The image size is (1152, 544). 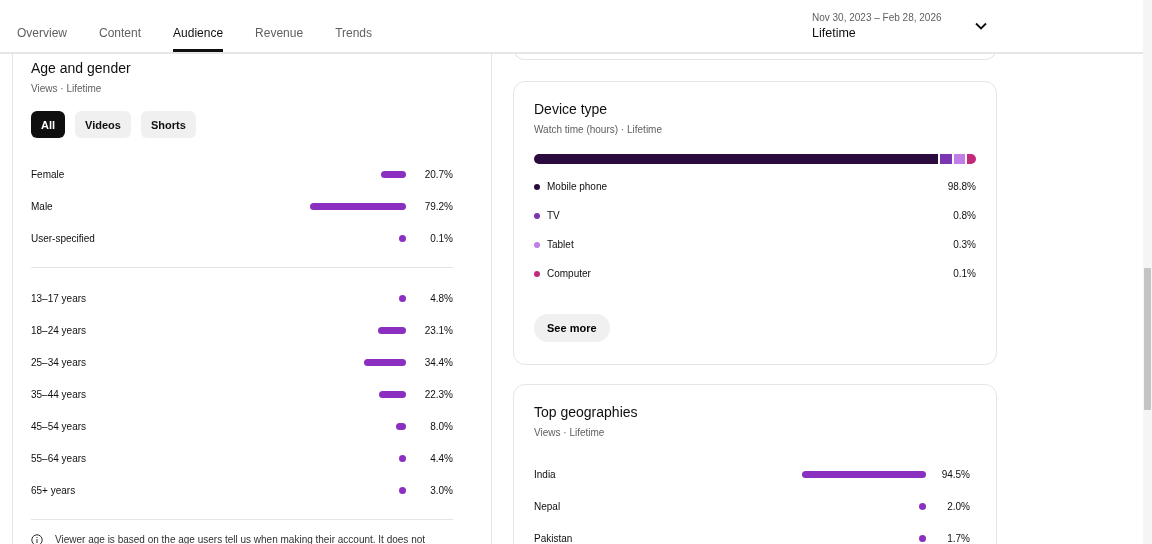 I want to click on tab: Revenue, so click(x=279, y=26).